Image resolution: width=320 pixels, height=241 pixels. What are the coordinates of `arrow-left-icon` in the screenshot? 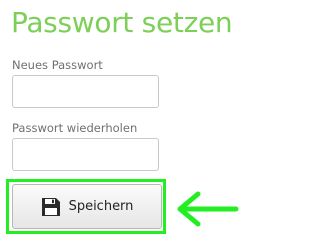 It's located at (207, 209).